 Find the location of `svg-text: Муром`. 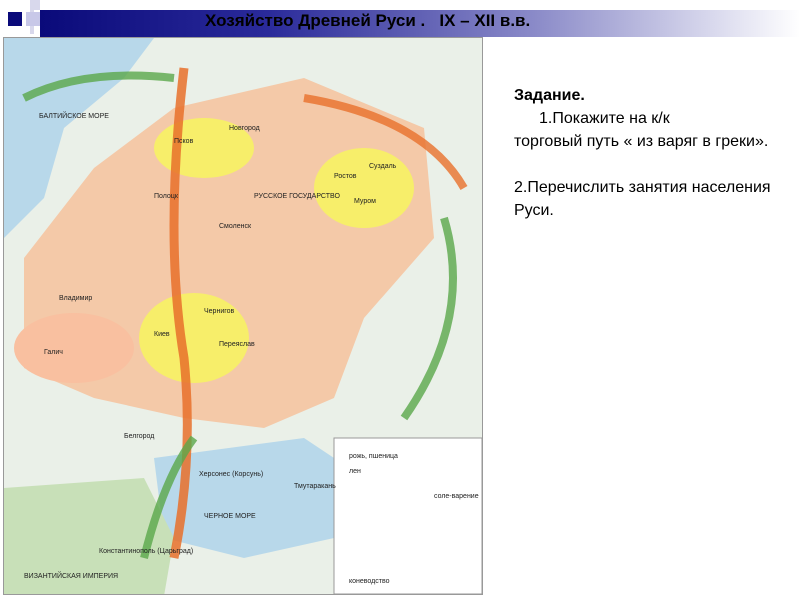

svg-text: Муром is located at coordinates (365, 201).